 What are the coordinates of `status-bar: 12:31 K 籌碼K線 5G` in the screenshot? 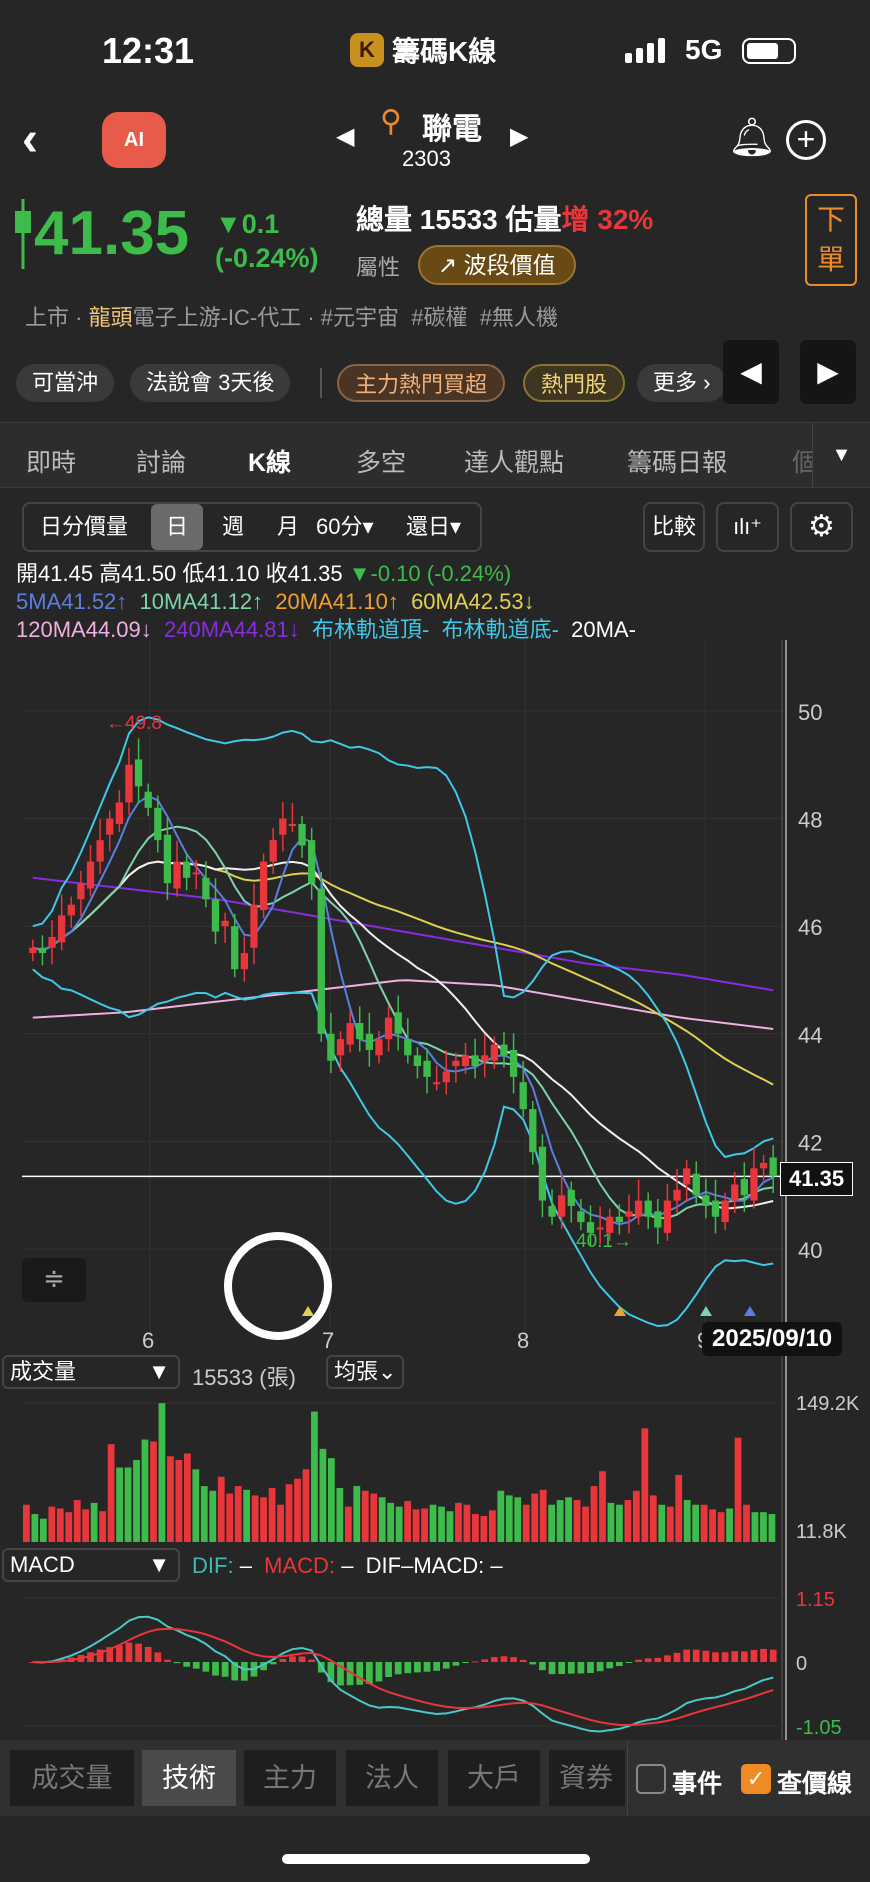 It's located at (435, 50).